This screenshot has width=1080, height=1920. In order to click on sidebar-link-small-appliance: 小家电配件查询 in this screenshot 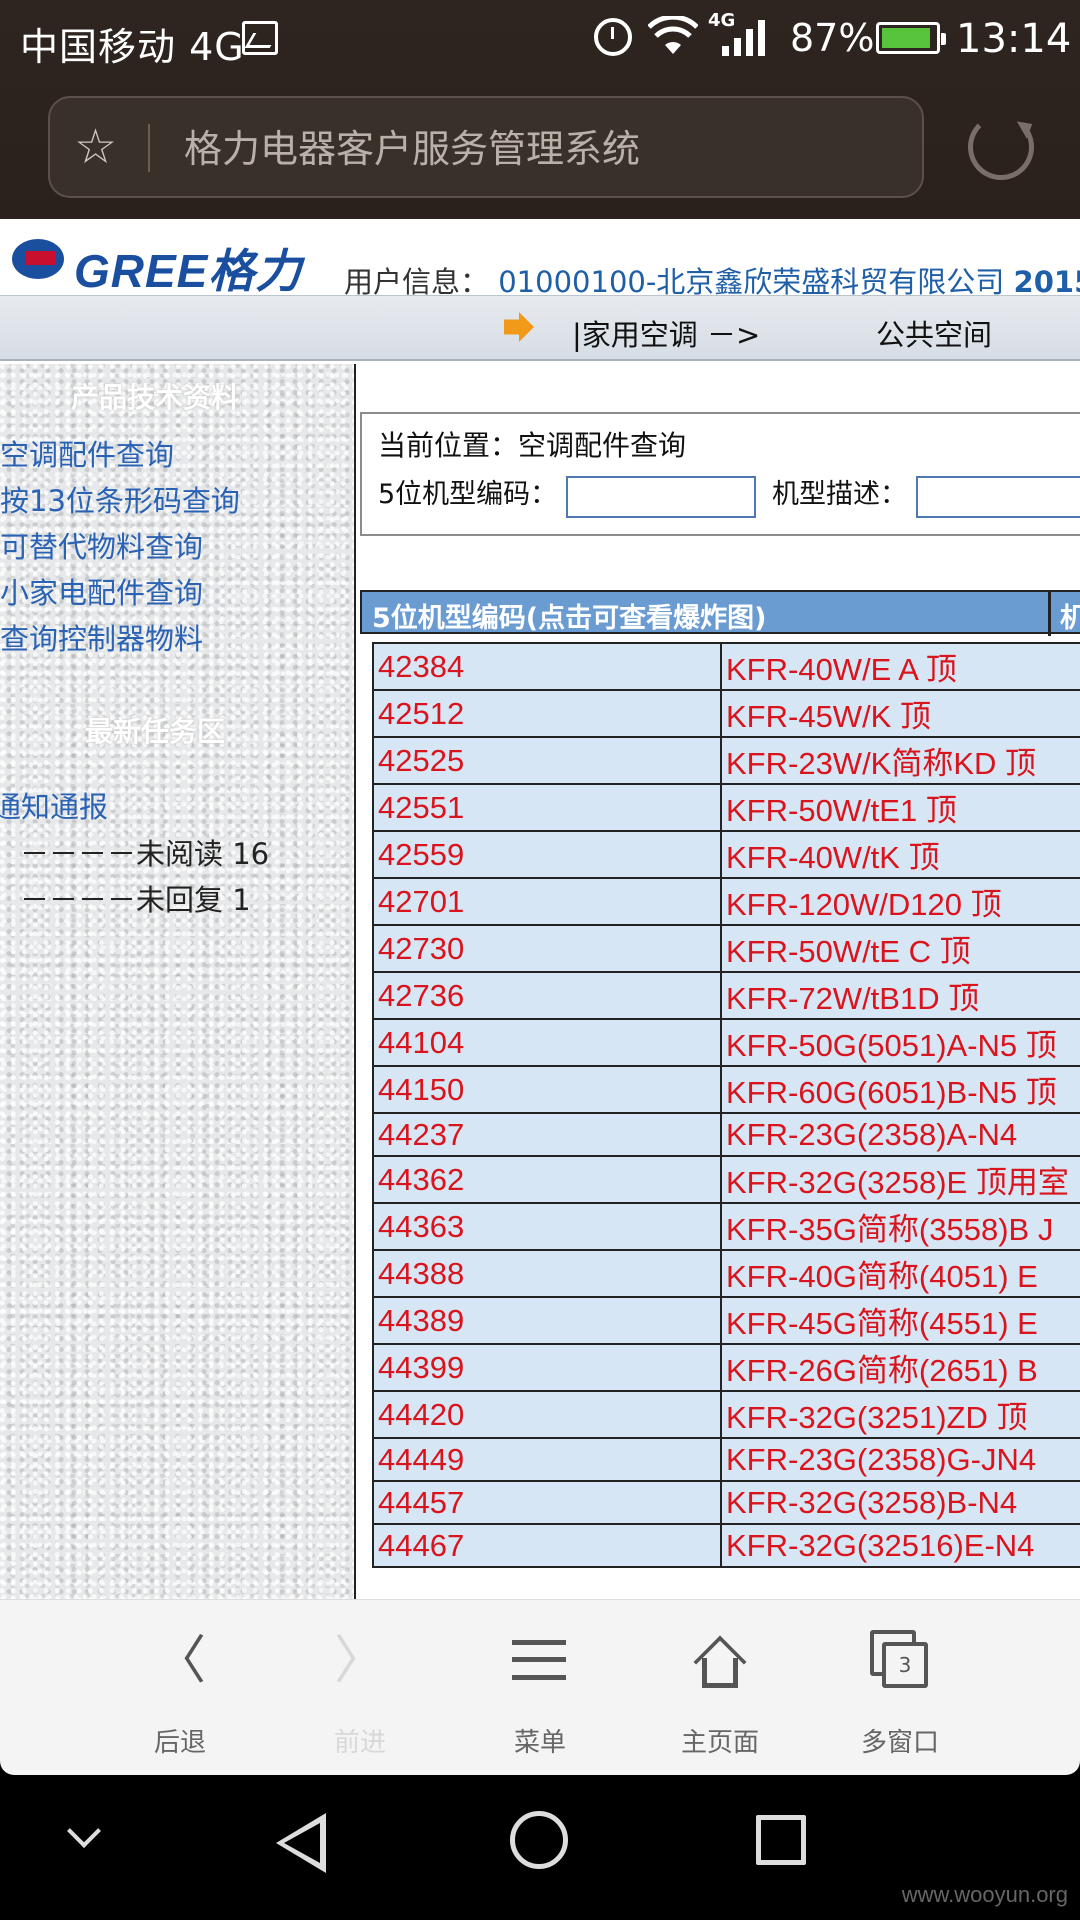, I will do `click(101, 591)`.